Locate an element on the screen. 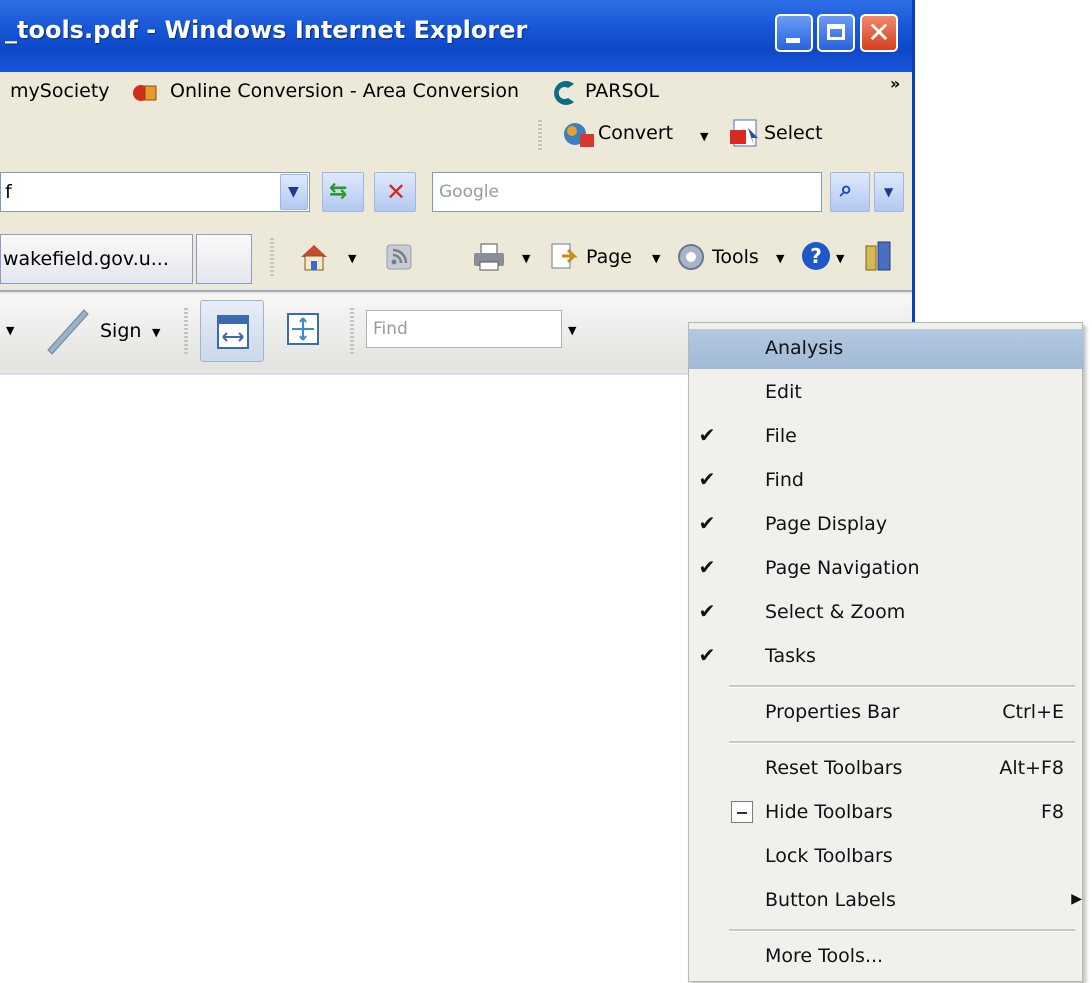 This screenshot has height=983, width=1092. page-menu-button: Page is located at coordinates (609, 257).